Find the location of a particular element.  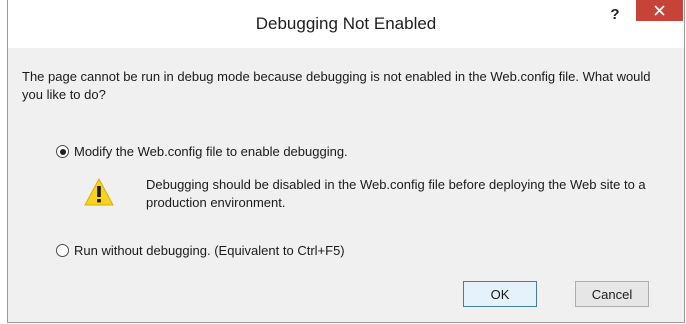

close-icon is located at coordinates (659, 10).